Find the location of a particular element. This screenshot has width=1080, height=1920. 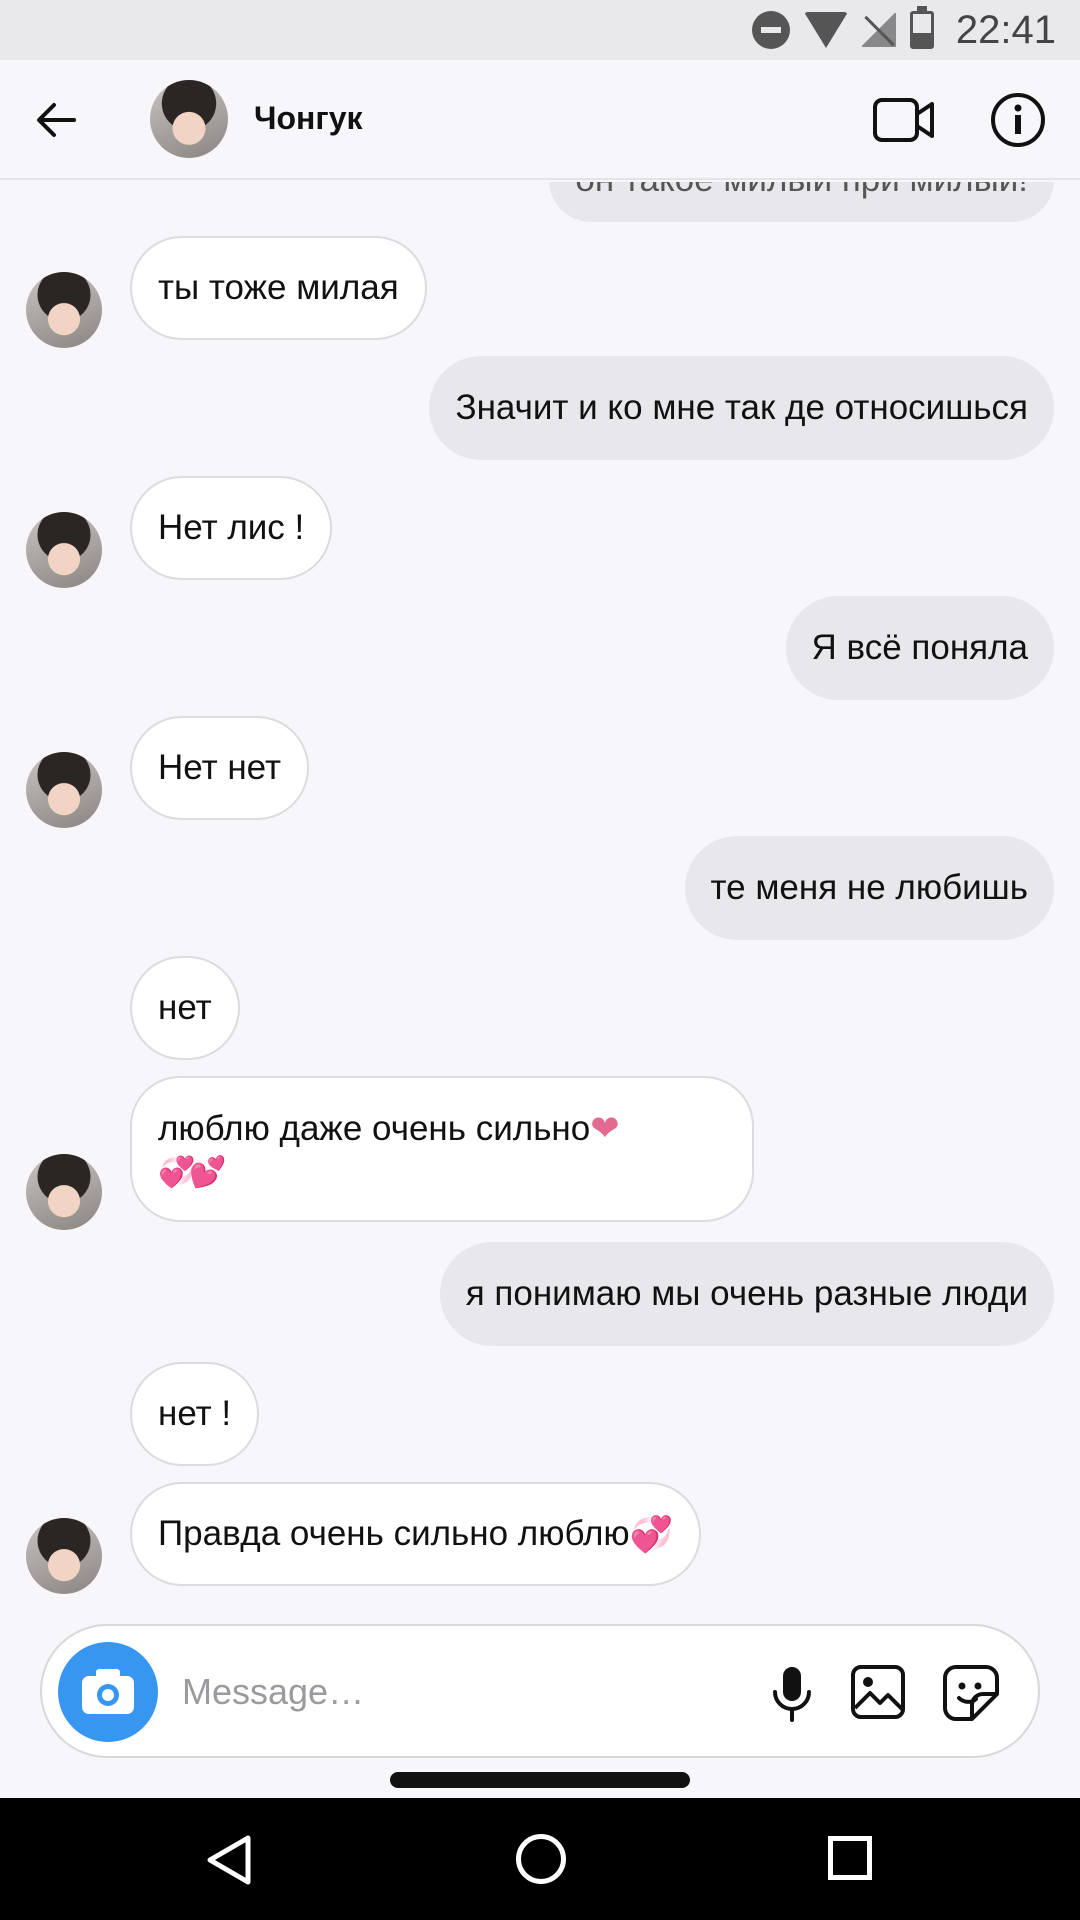

chat-header: Чонгук is located at coordinates (540, 120).